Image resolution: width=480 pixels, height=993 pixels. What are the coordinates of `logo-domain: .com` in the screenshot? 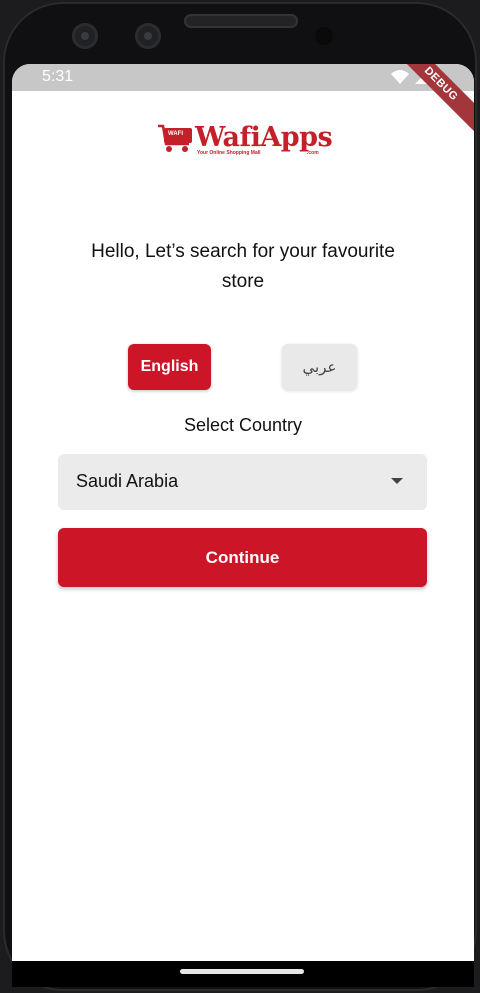 It's located at (313, 153).